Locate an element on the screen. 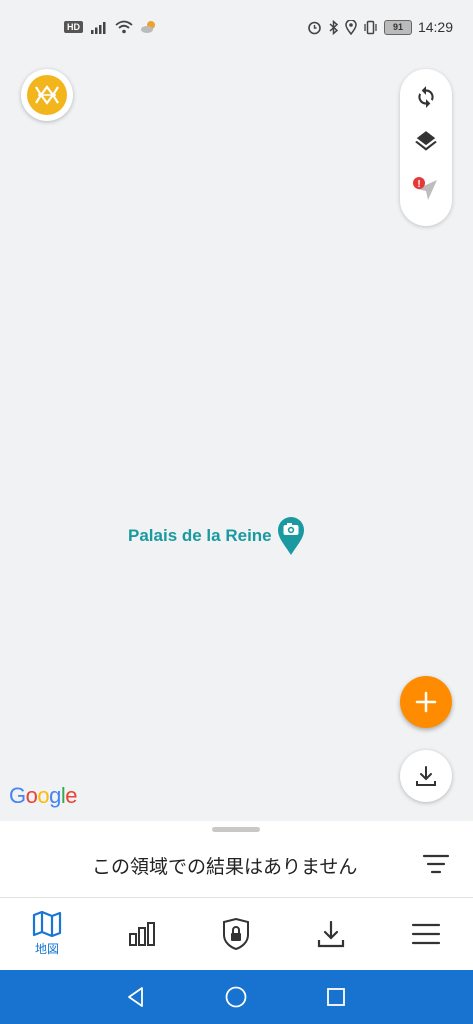  refresh-button is located at coordinates (426, 97).